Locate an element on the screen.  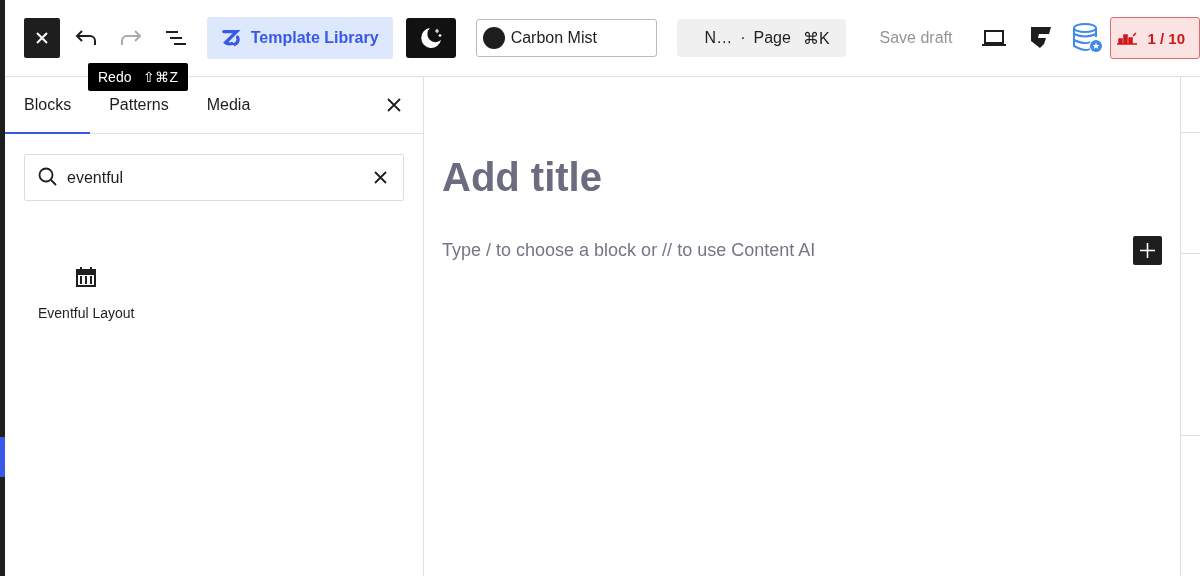
list-view-icon is located at coordinates (176, 38).